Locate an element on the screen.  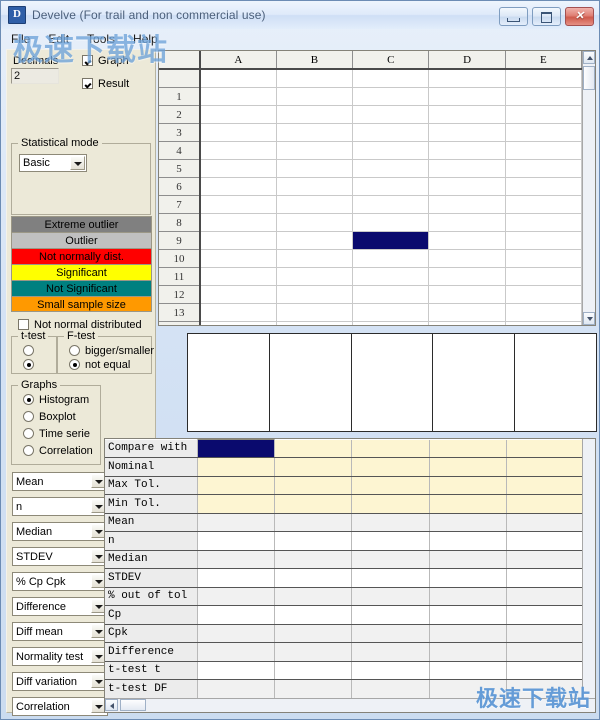
close-button: ✕ is located at coordinates (579, 16).